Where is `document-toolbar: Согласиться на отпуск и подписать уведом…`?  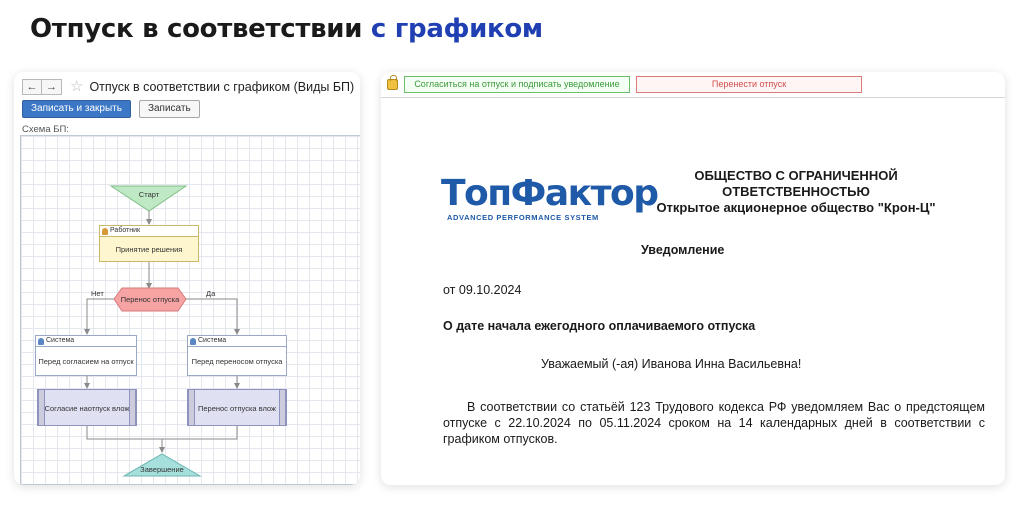
document-toolbar: Согласиться на отпуск и подписать уведом… is located at coordinates (624, 84).